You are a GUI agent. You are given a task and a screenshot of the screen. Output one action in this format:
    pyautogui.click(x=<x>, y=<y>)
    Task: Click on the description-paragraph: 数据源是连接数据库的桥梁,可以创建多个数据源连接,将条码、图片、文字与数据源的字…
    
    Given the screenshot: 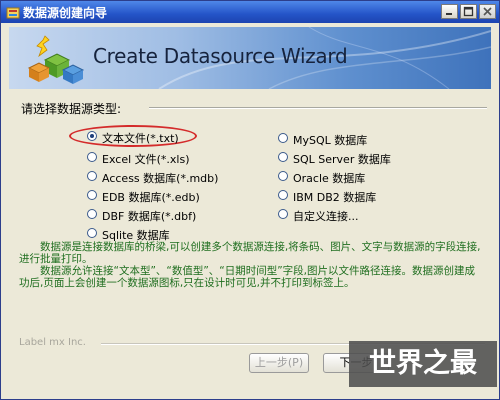 What is the action you would take?
    pyautogui.click(x=250, y=253)
    